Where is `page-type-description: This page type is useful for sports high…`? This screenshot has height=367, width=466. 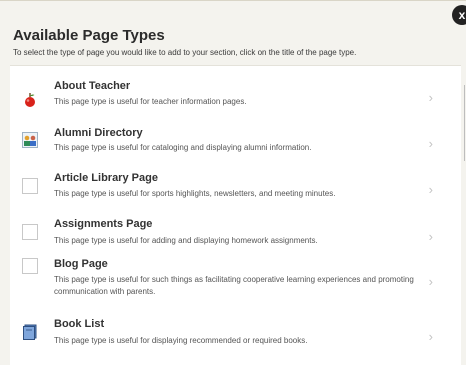 page-type-description: This page type is useful for sports high… is located at coordinates (195, 193).